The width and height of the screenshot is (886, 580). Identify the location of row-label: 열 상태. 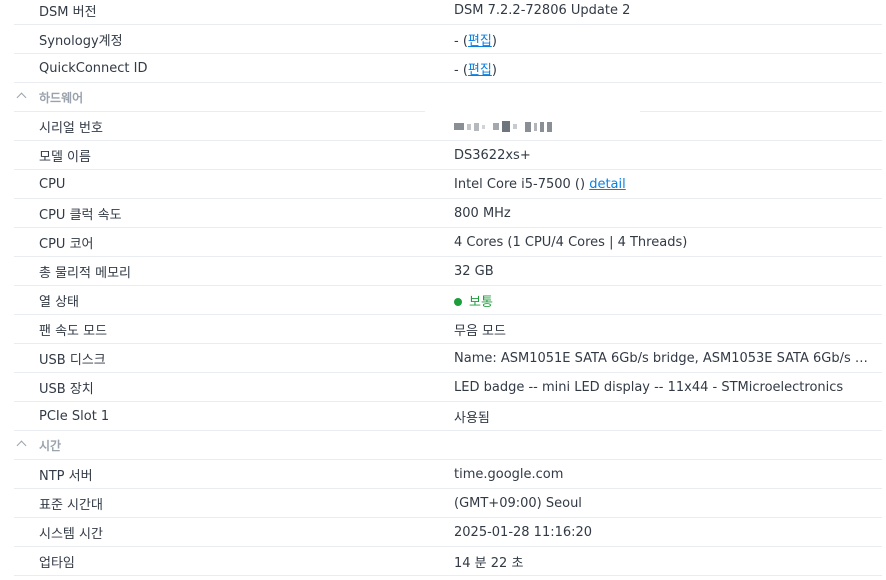
(59, 302).